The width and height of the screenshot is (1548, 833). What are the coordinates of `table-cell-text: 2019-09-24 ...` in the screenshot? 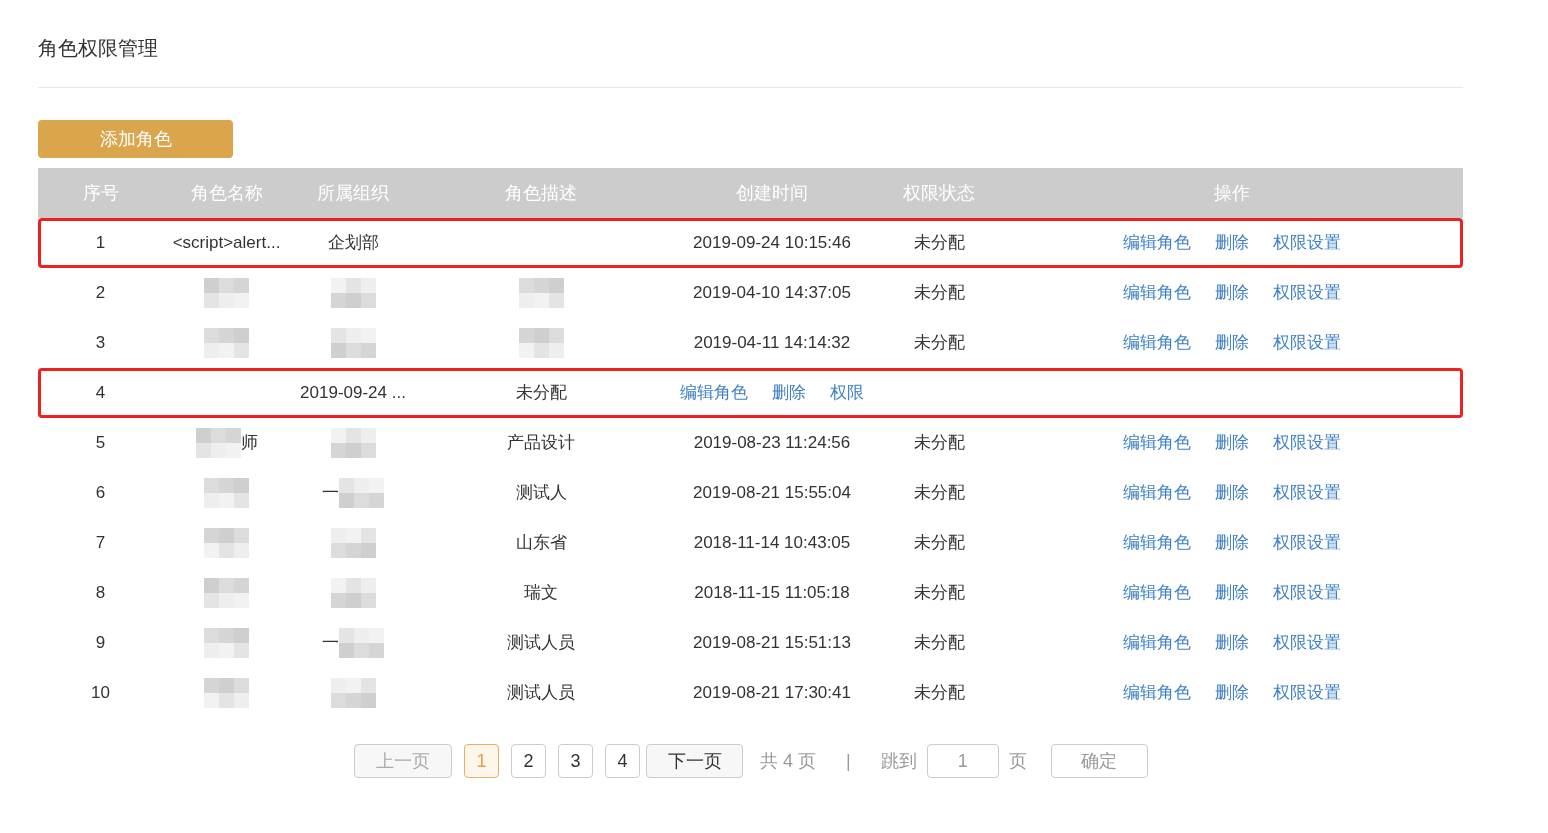 It's located at (353, 393).